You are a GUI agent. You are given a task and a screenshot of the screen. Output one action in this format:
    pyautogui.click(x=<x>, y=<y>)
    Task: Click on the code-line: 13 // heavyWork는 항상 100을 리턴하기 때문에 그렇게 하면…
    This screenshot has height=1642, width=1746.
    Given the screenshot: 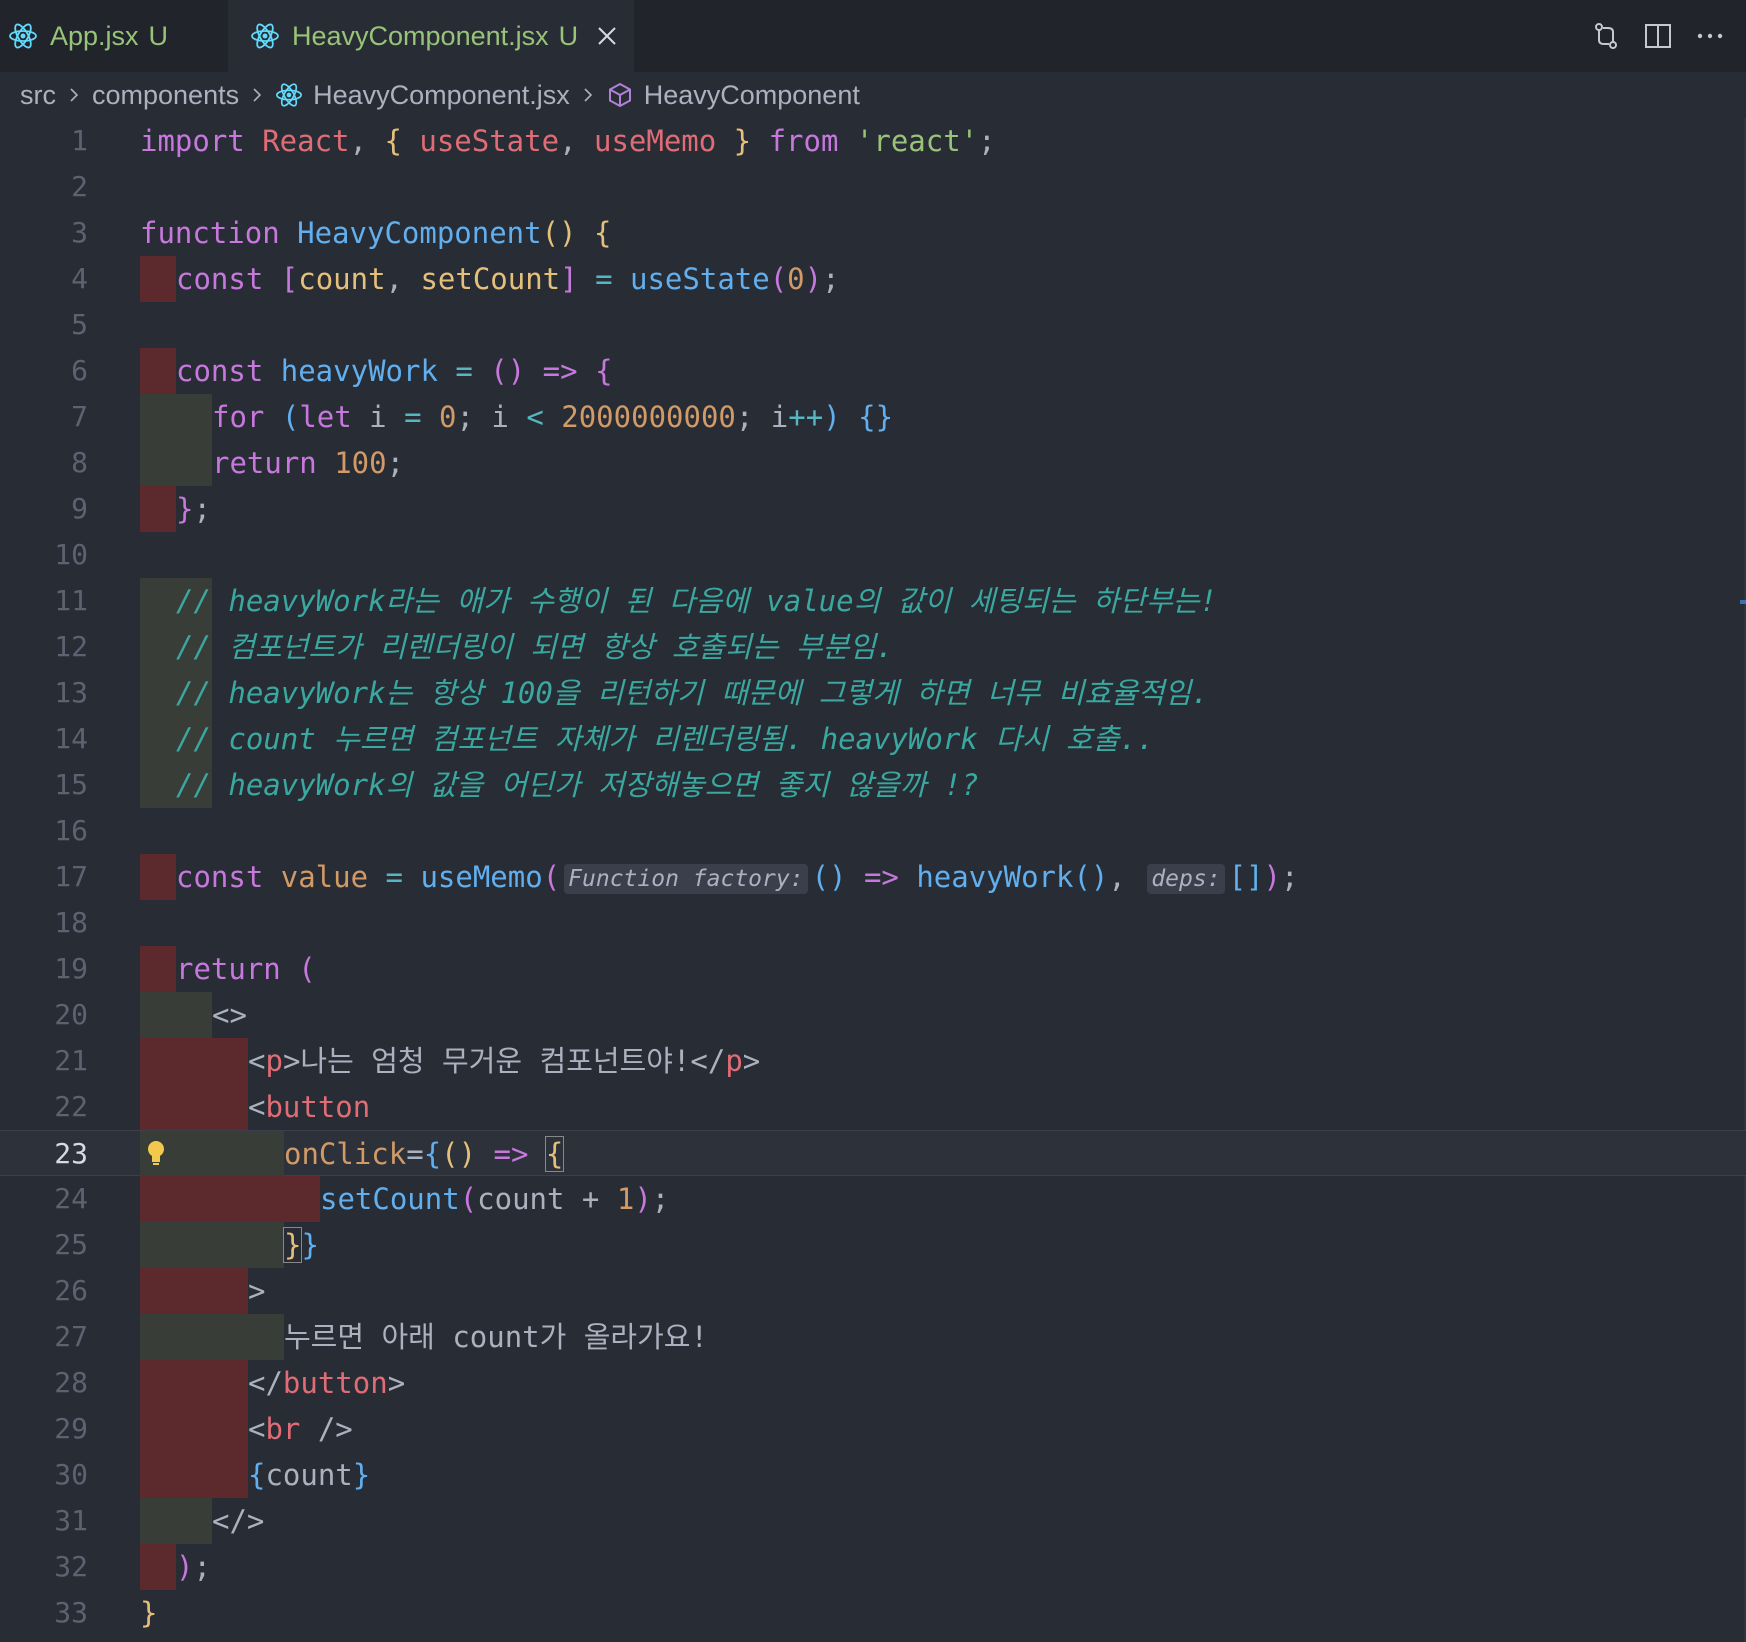 What is the action you would take?
    pyautogui.click(x=873, y=693)
    